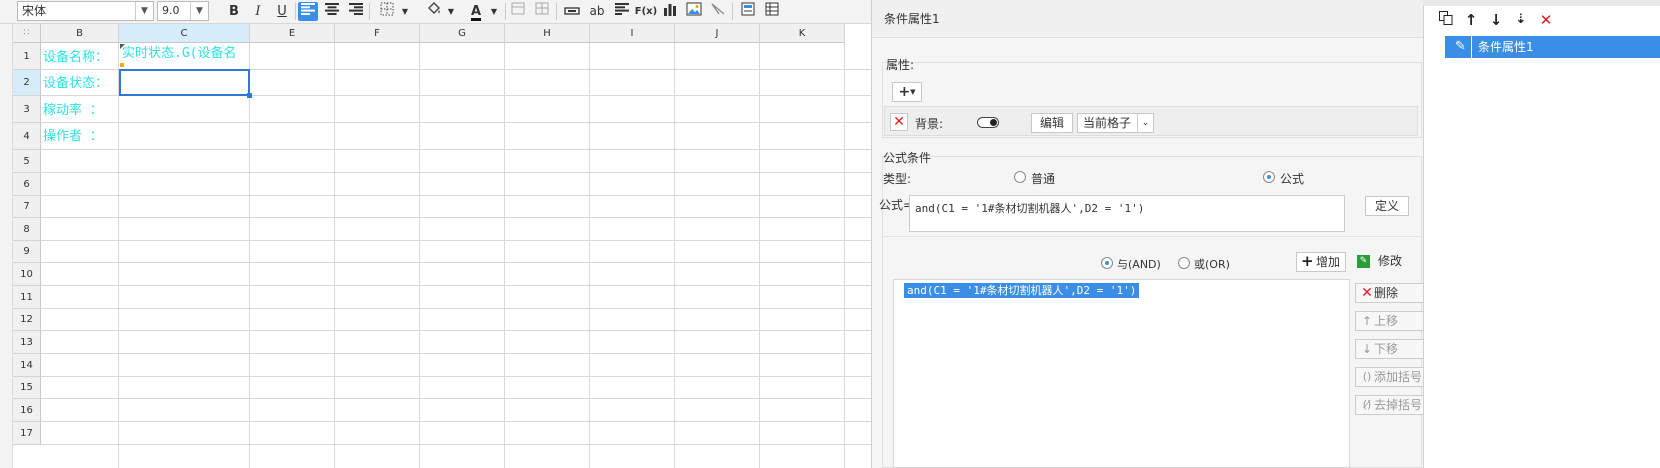  What do you see at coordinates (772, 11) in the screenshot?
I see `sheet-button` at bounding box center [772, 11].